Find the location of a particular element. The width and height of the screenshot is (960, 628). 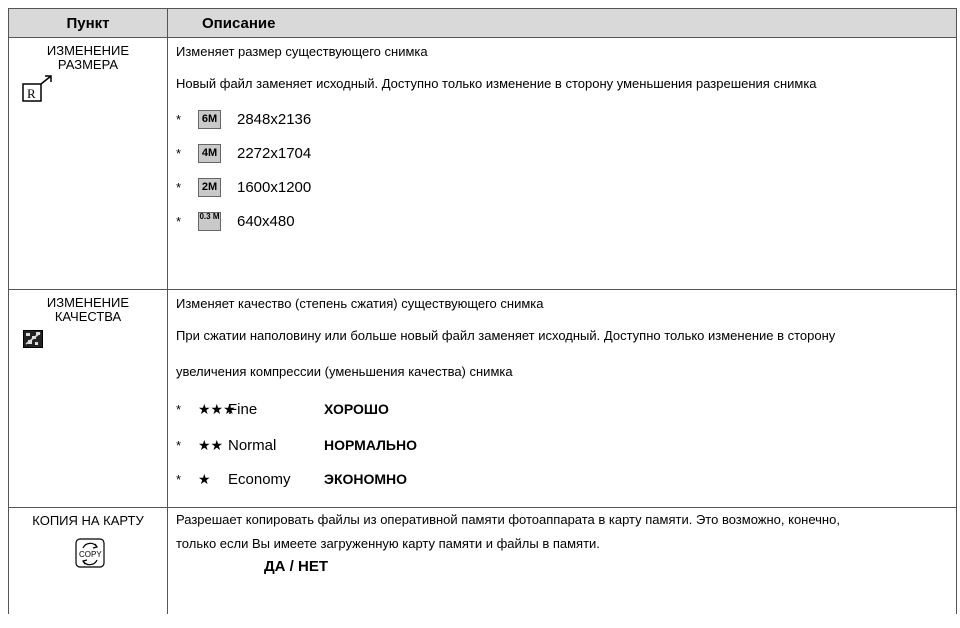

fine-stars-icon: ★★★ is located at coordinates (217, 408).